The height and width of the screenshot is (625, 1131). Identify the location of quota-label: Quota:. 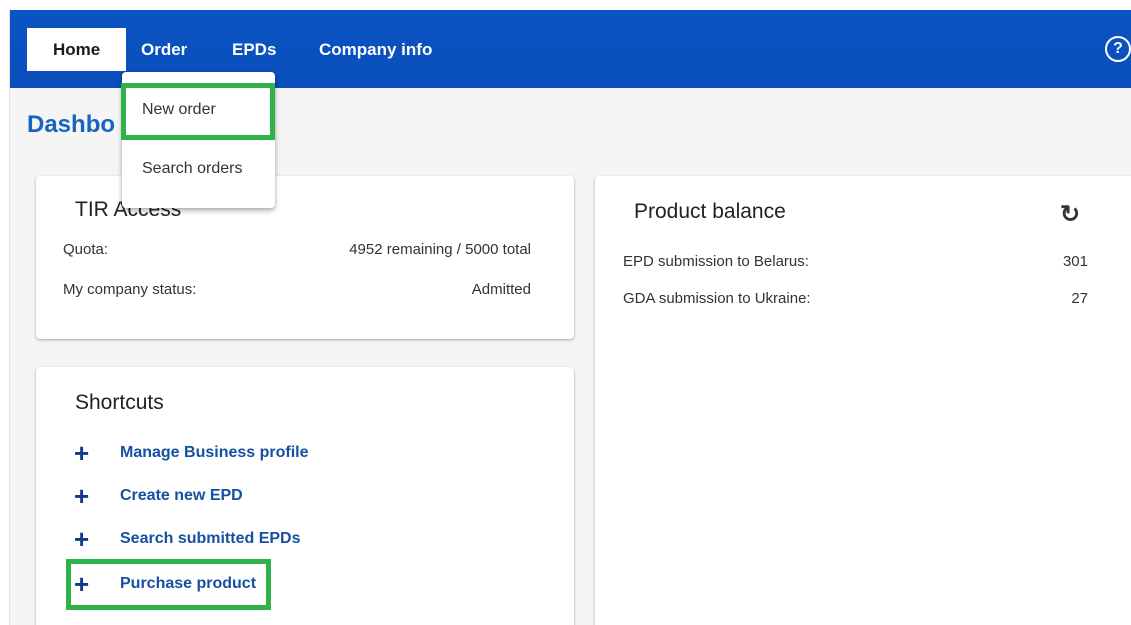
(86, 249).